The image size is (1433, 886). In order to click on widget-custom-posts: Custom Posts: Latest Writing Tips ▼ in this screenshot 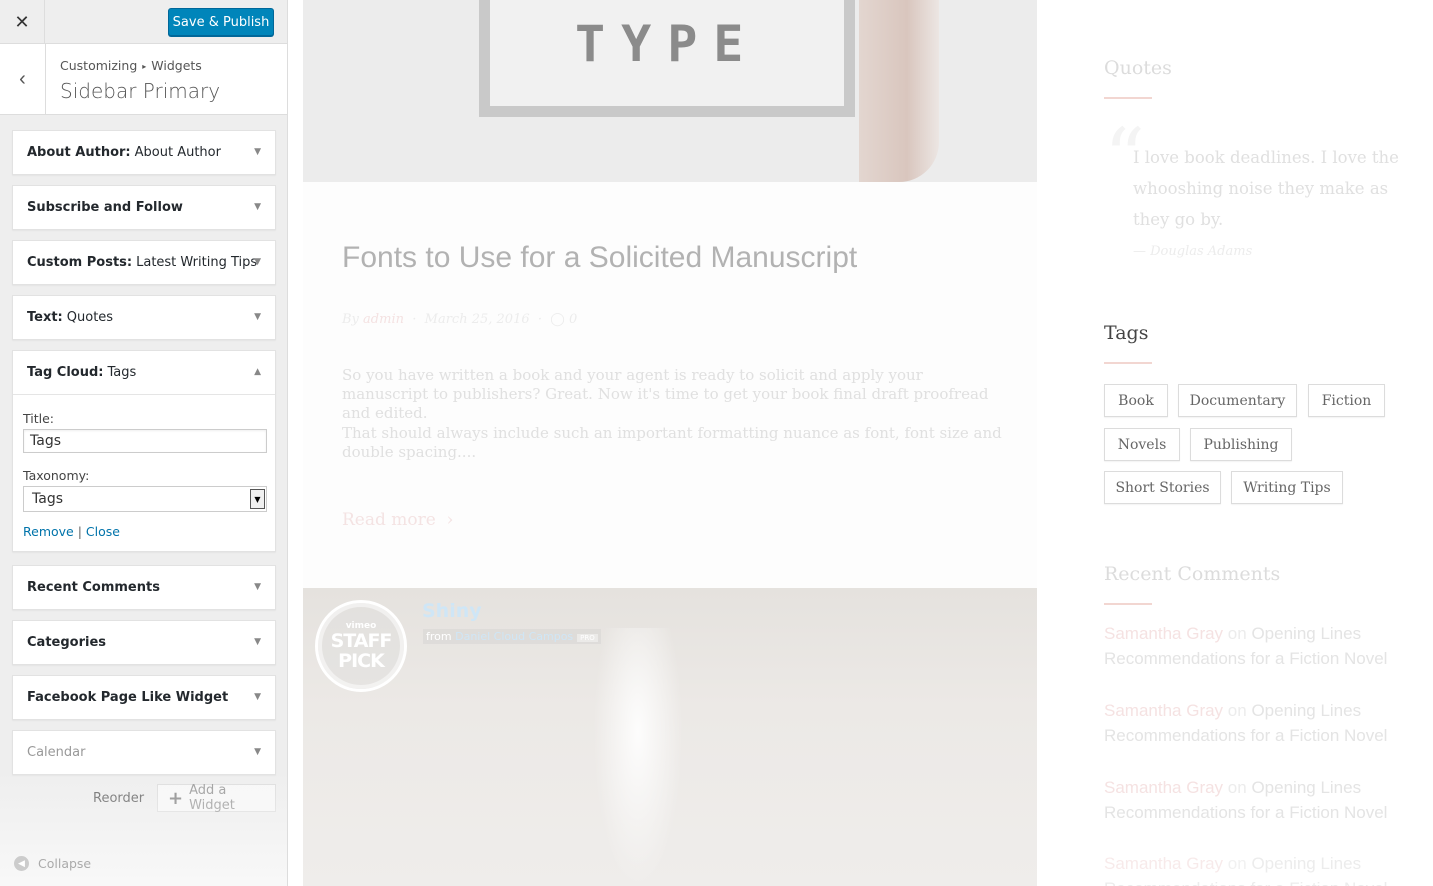, I will do `click(144, 262)`.